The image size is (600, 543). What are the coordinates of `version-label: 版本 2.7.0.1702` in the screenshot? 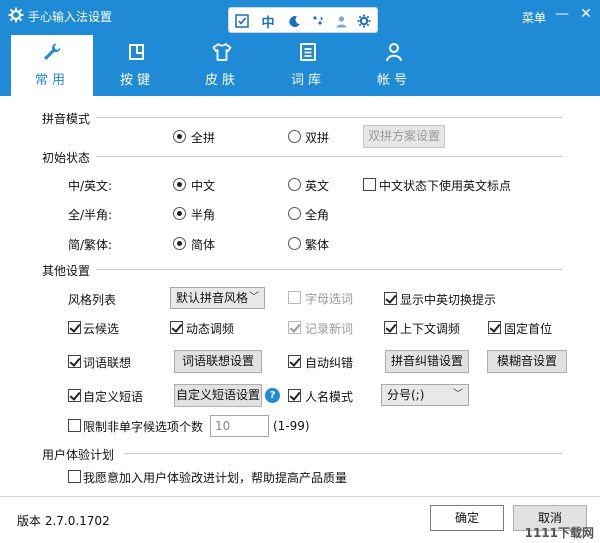 It's located at (63, 521).